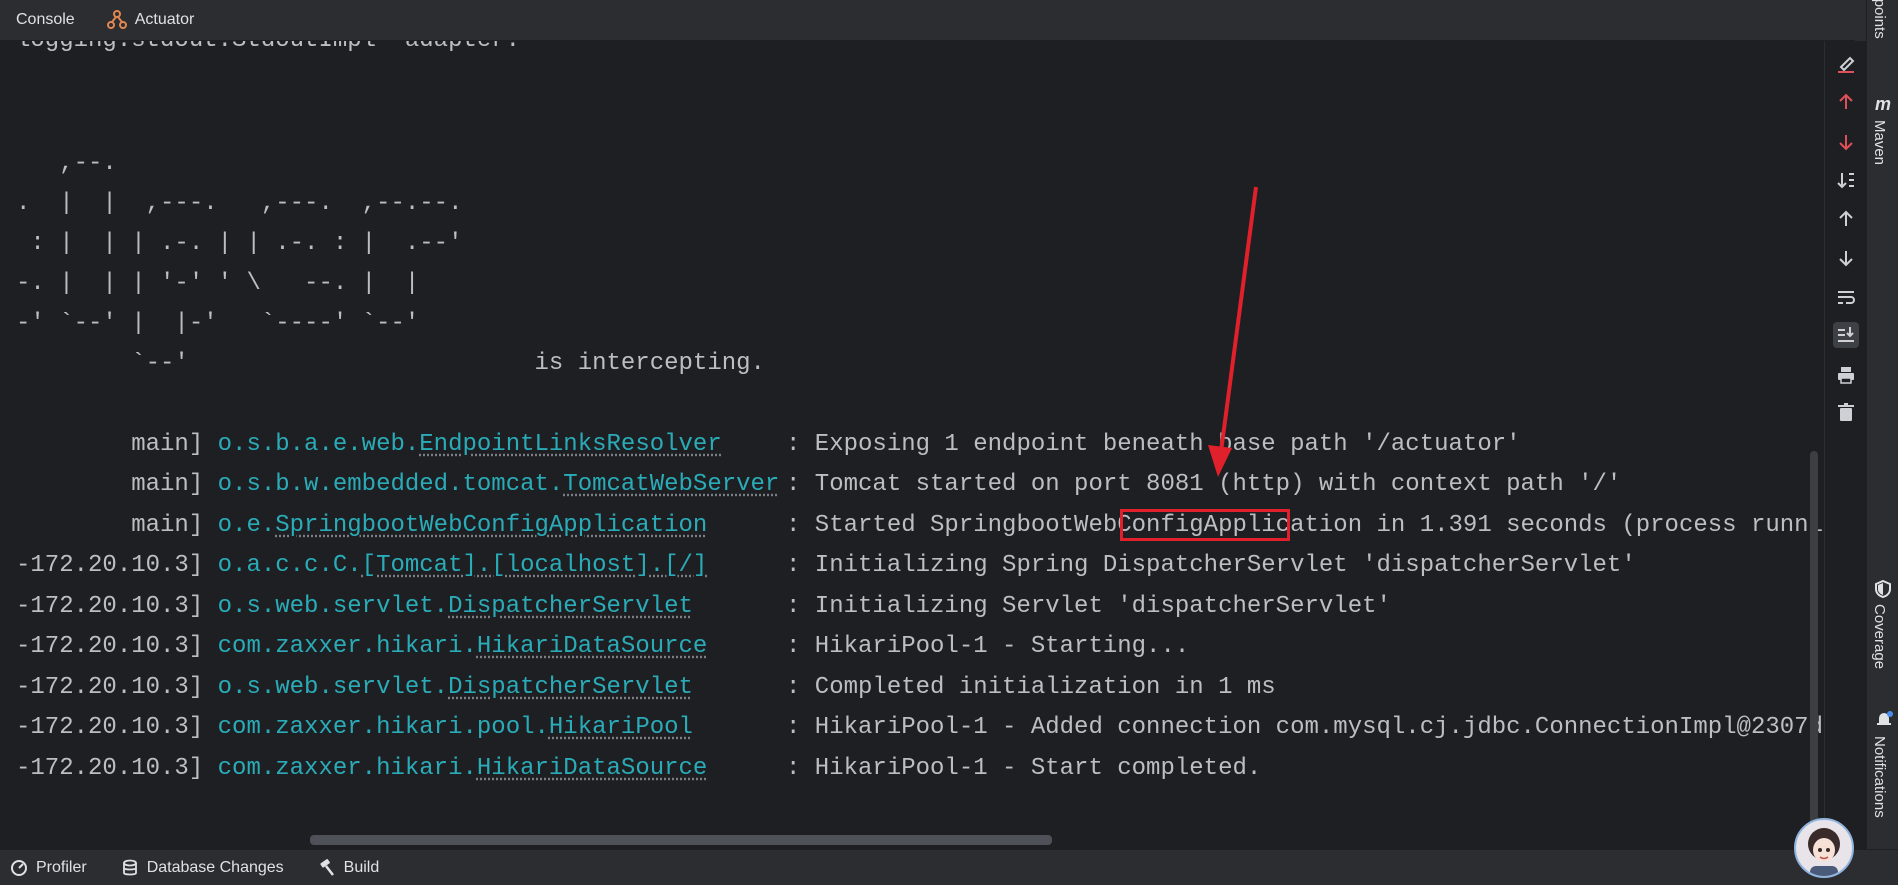 The image size is (1898, 885). I want to click on sidebar-item-notifications: Notifications, so click(1879, 777).